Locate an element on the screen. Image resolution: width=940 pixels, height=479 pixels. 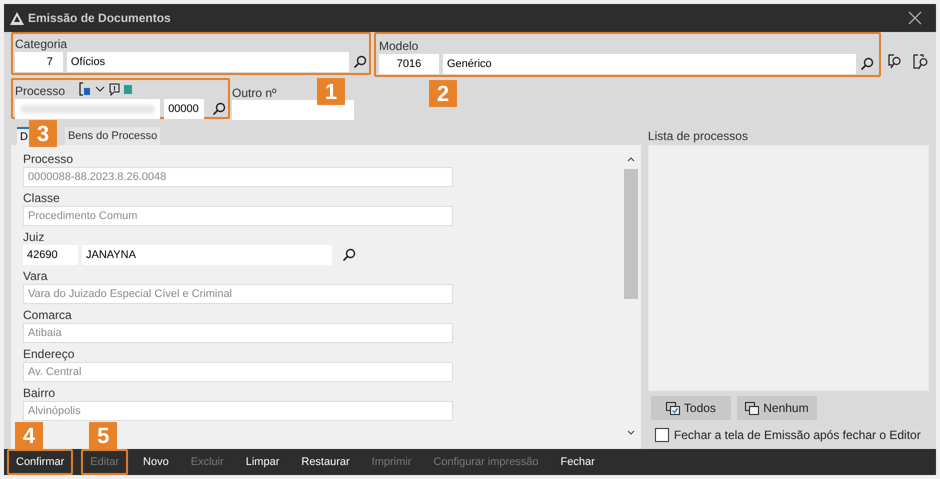
callout-number: 4 is located at coordinates (29, 435).